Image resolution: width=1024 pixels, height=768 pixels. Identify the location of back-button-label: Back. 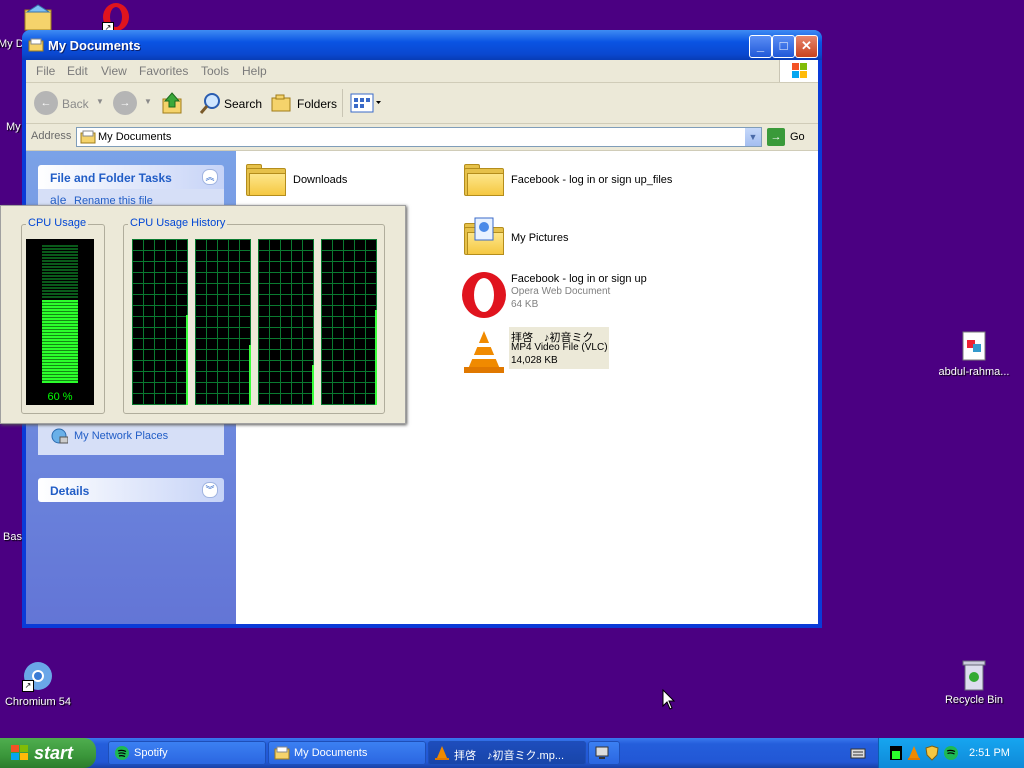
(75, 104).